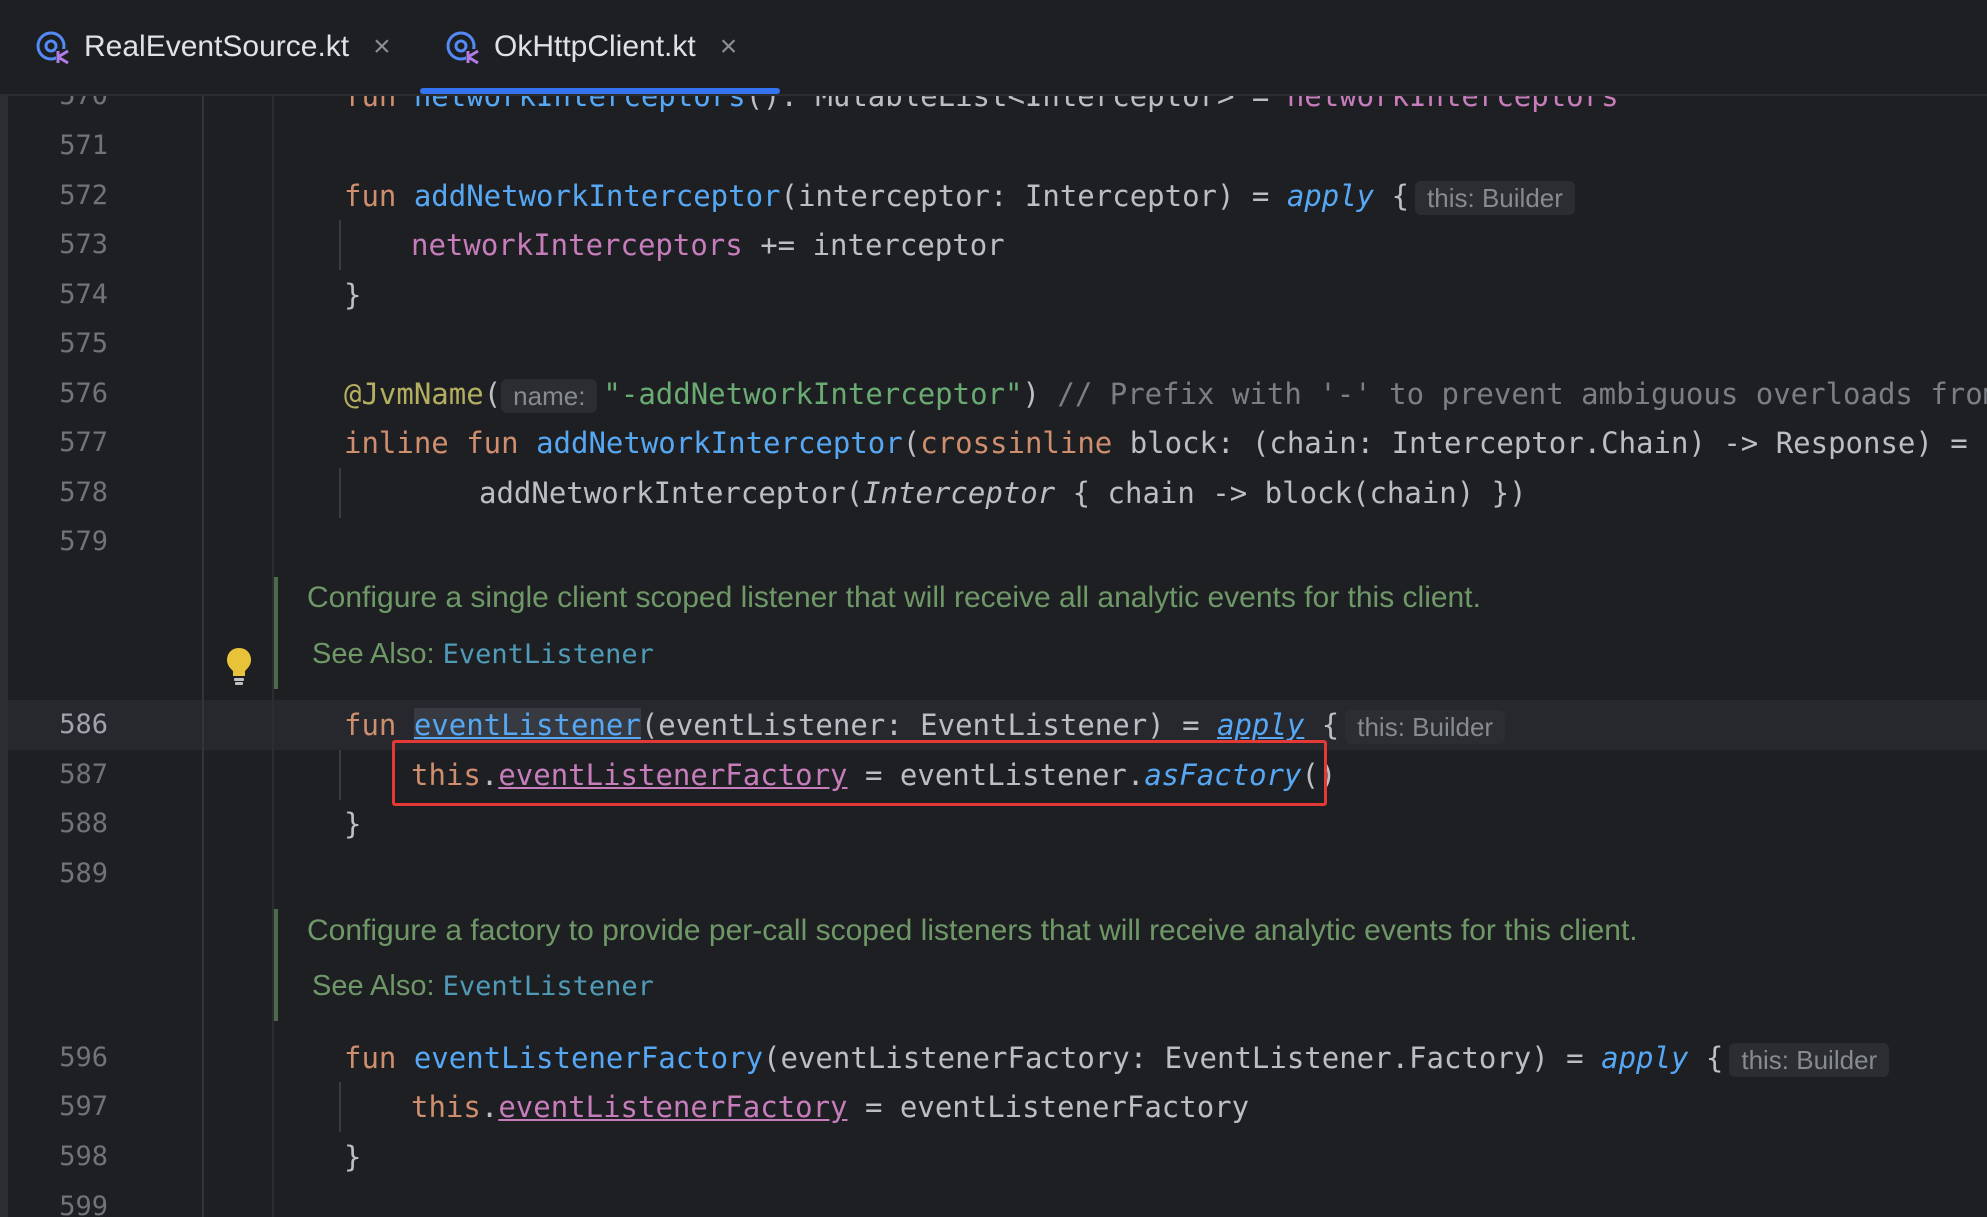 The width and height of the screenshot is (1987, 1217). What do you see at coordinates (353, 1157) in the screenshot?
I see `code-line-598: }` at bounding box center [353, 1157].